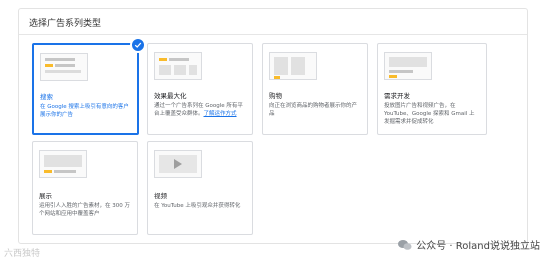  I want to click on demand-gen-thumbnail, so click(408, 66).